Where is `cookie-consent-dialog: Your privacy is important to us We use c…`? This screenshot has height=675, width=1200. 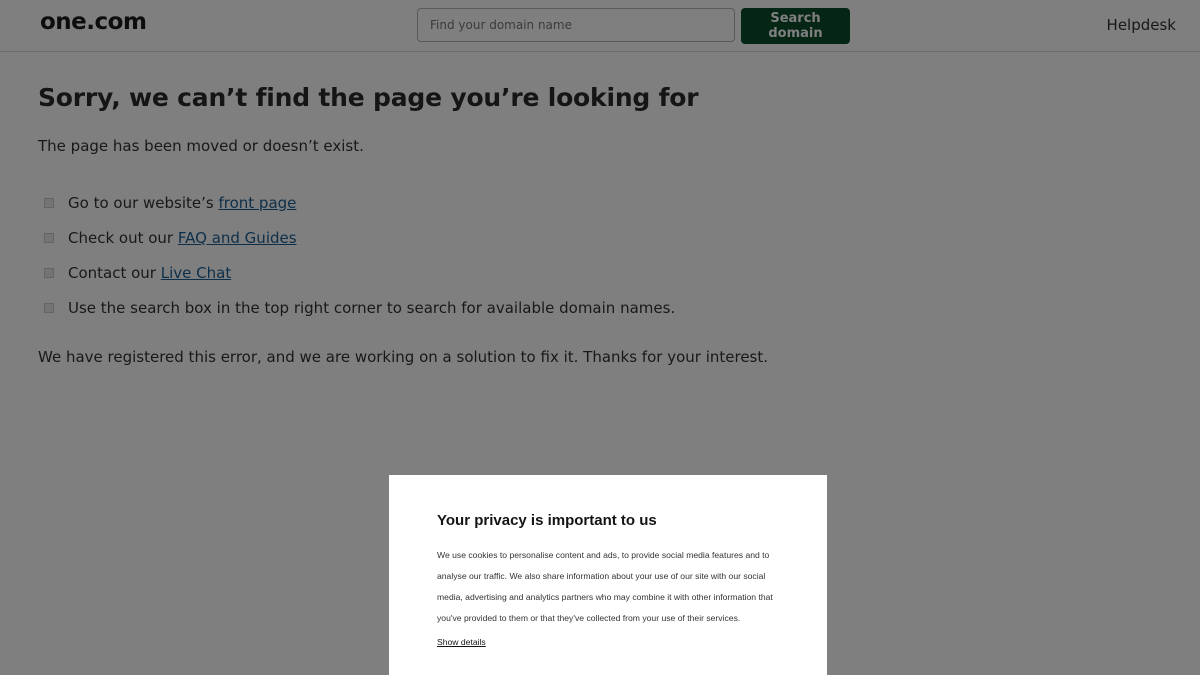
cookie-consent-dialog: Your privacy is important to us We use c… is located at coordinates (608, 575).